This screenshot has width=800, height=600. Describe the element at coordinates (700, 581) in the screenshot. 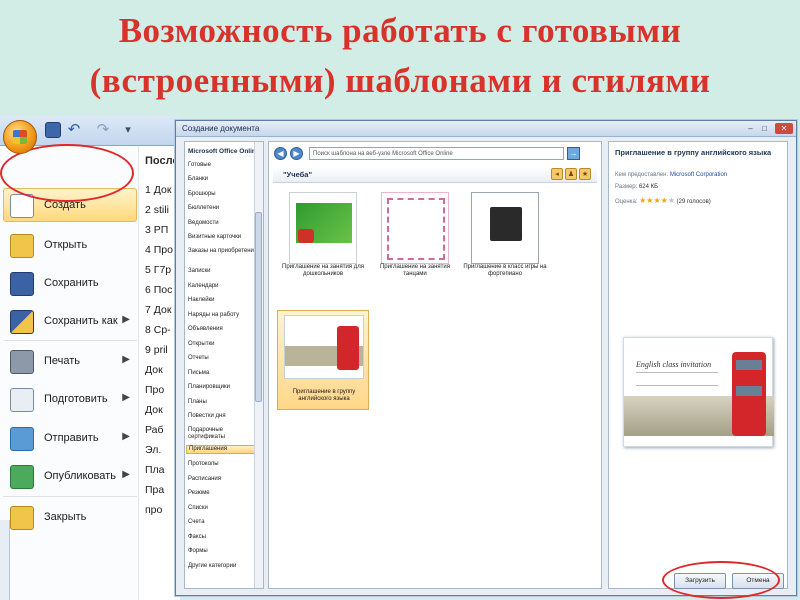

I see `download-button: Загрузить` at that location.